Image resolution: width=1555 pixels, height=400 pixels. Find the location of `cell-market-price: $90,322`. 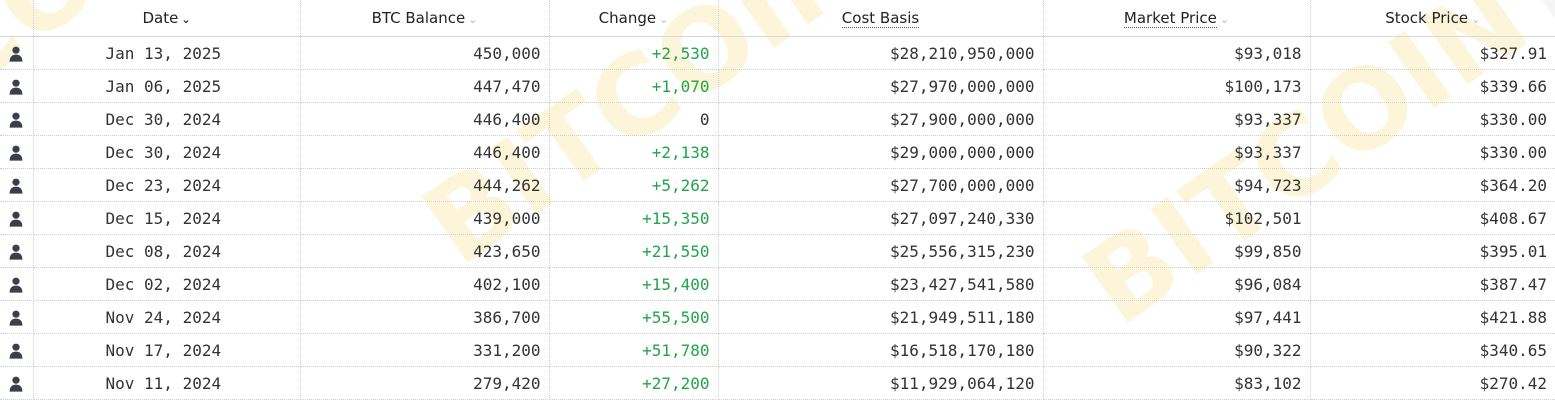

cell-market-price: $90,322 is located at coordinates (1177, 350).